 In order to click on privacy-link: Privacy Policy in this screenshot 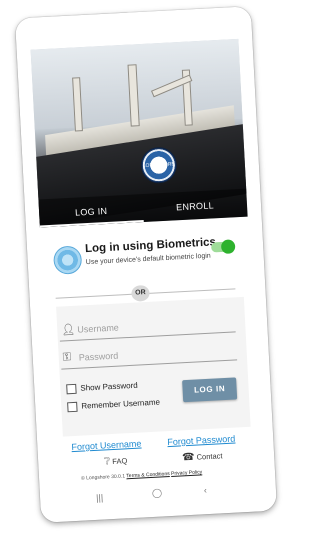, I will do `click(186, 473)`.